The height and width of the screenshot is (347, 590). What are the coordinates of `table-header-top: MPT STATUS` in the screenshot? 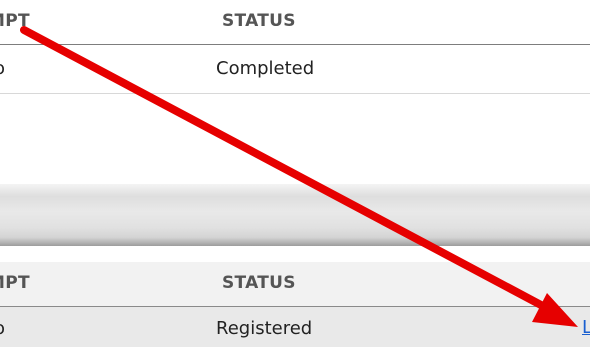 It's located at (295, 22).